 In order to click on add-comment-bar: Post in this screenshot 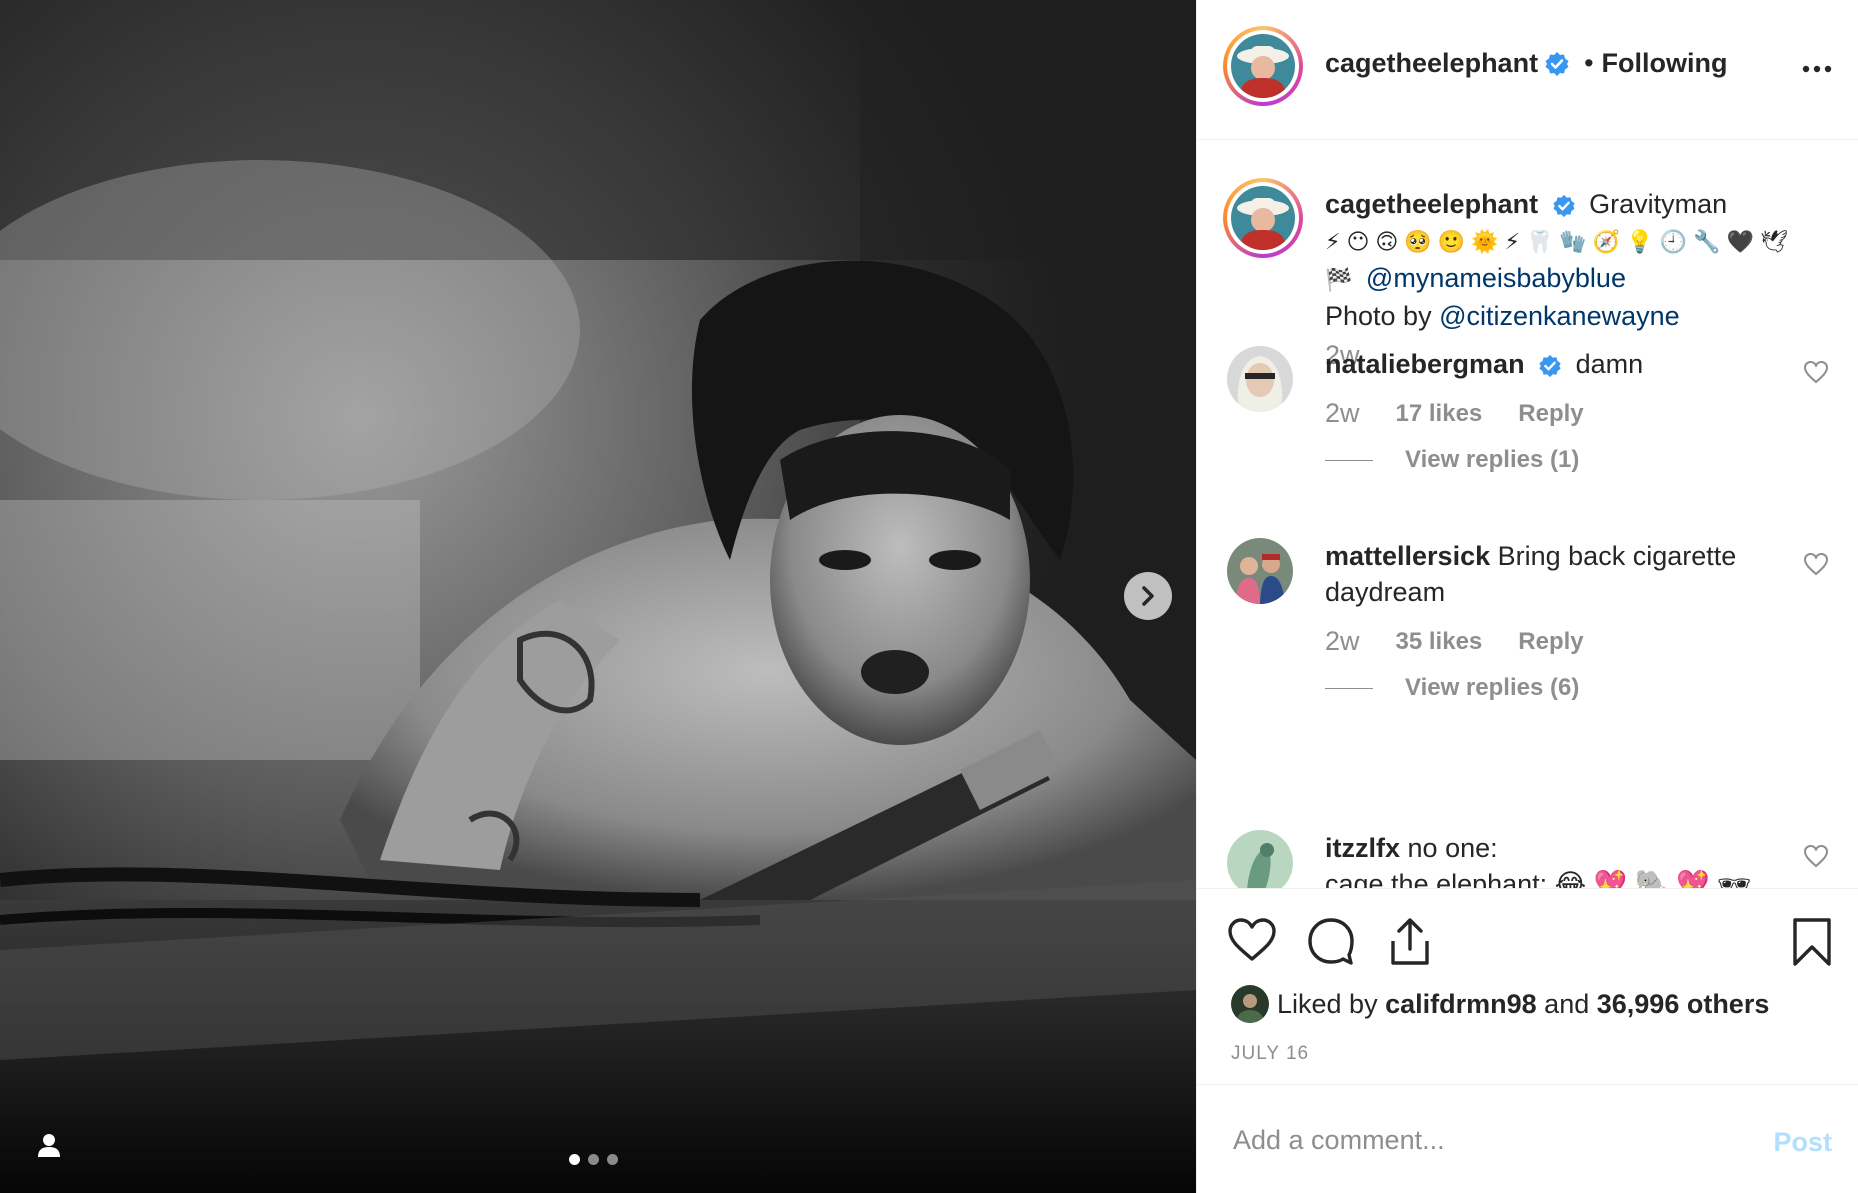, I will do `click(1527, 1138)`.